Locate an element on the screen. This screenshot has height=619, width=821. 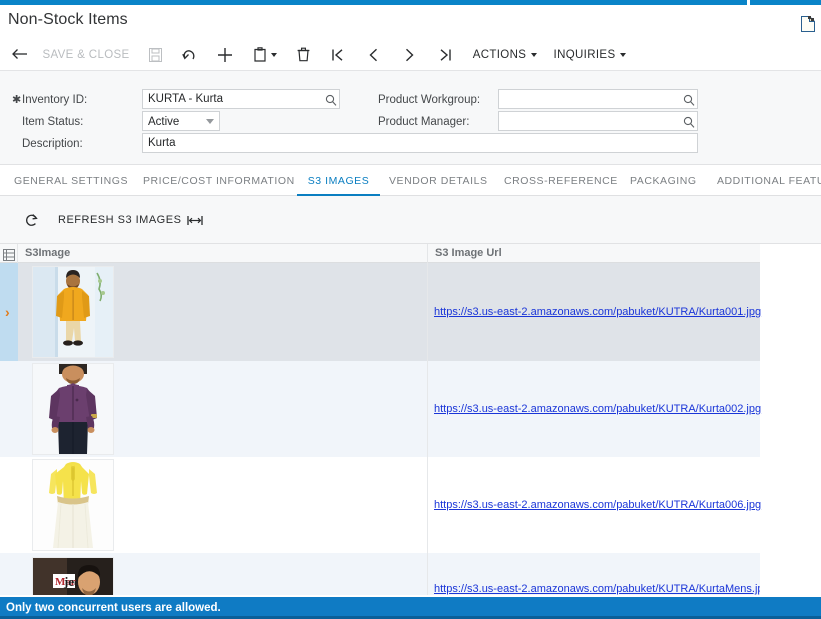
trash-icon is located at coordinates (303, 54).